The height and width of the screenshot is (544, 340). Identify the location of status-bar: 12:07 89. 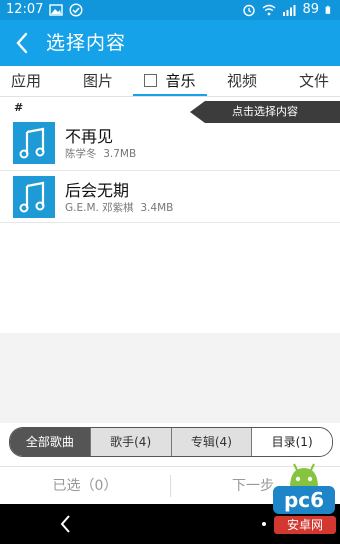
(170, 10).